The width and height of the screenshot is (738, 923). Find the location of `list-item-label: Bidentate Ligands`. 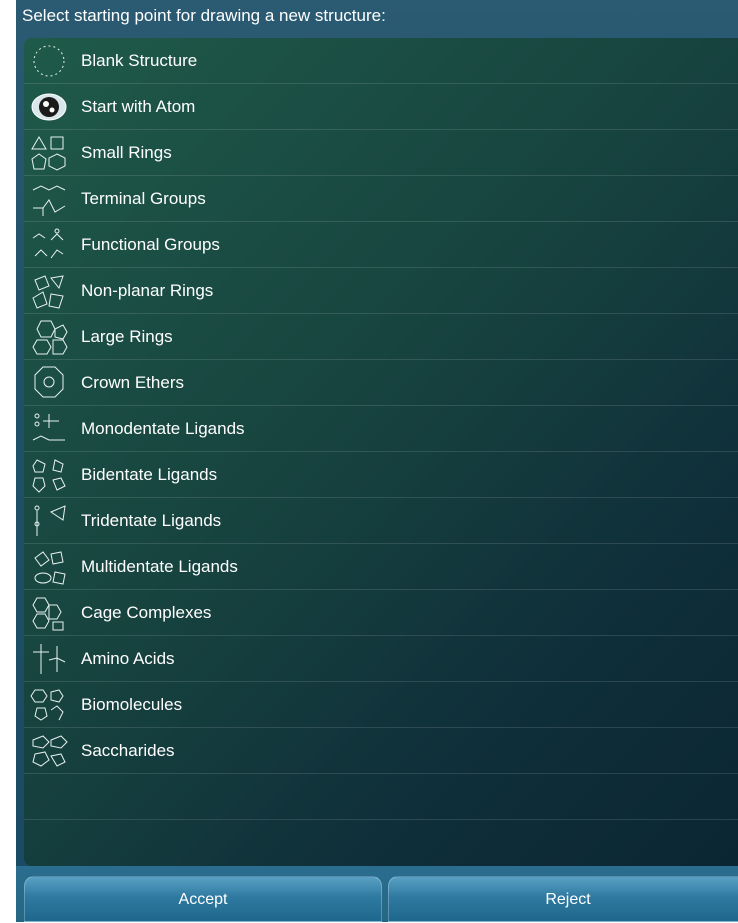

list-item-label: Bidentate Ligands is located at coordinates (149, 474).